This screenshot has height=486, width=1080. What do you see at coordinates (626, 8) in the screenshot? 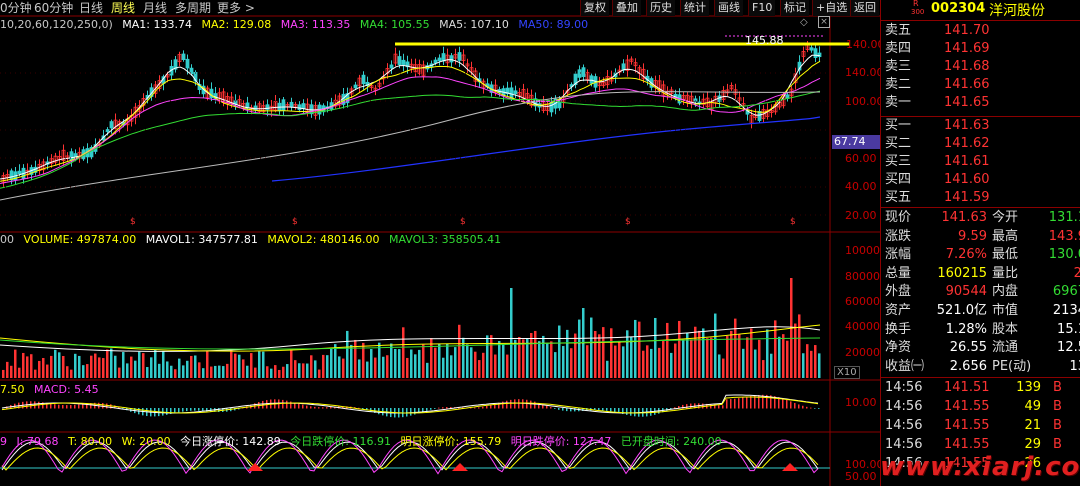
I see `overlay-button: 叠加` at bounding box center [626, 8].